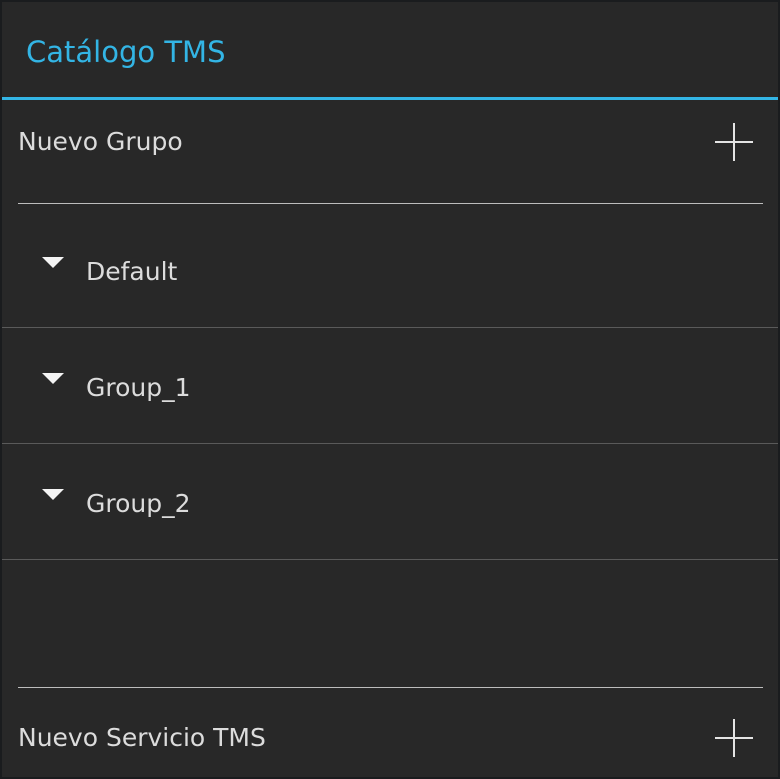 The height and width of the screenshot is (779, 780). Describe the element at coordinates (390, 270) in the screenshot. I see `group-item-default: Default` at that location.